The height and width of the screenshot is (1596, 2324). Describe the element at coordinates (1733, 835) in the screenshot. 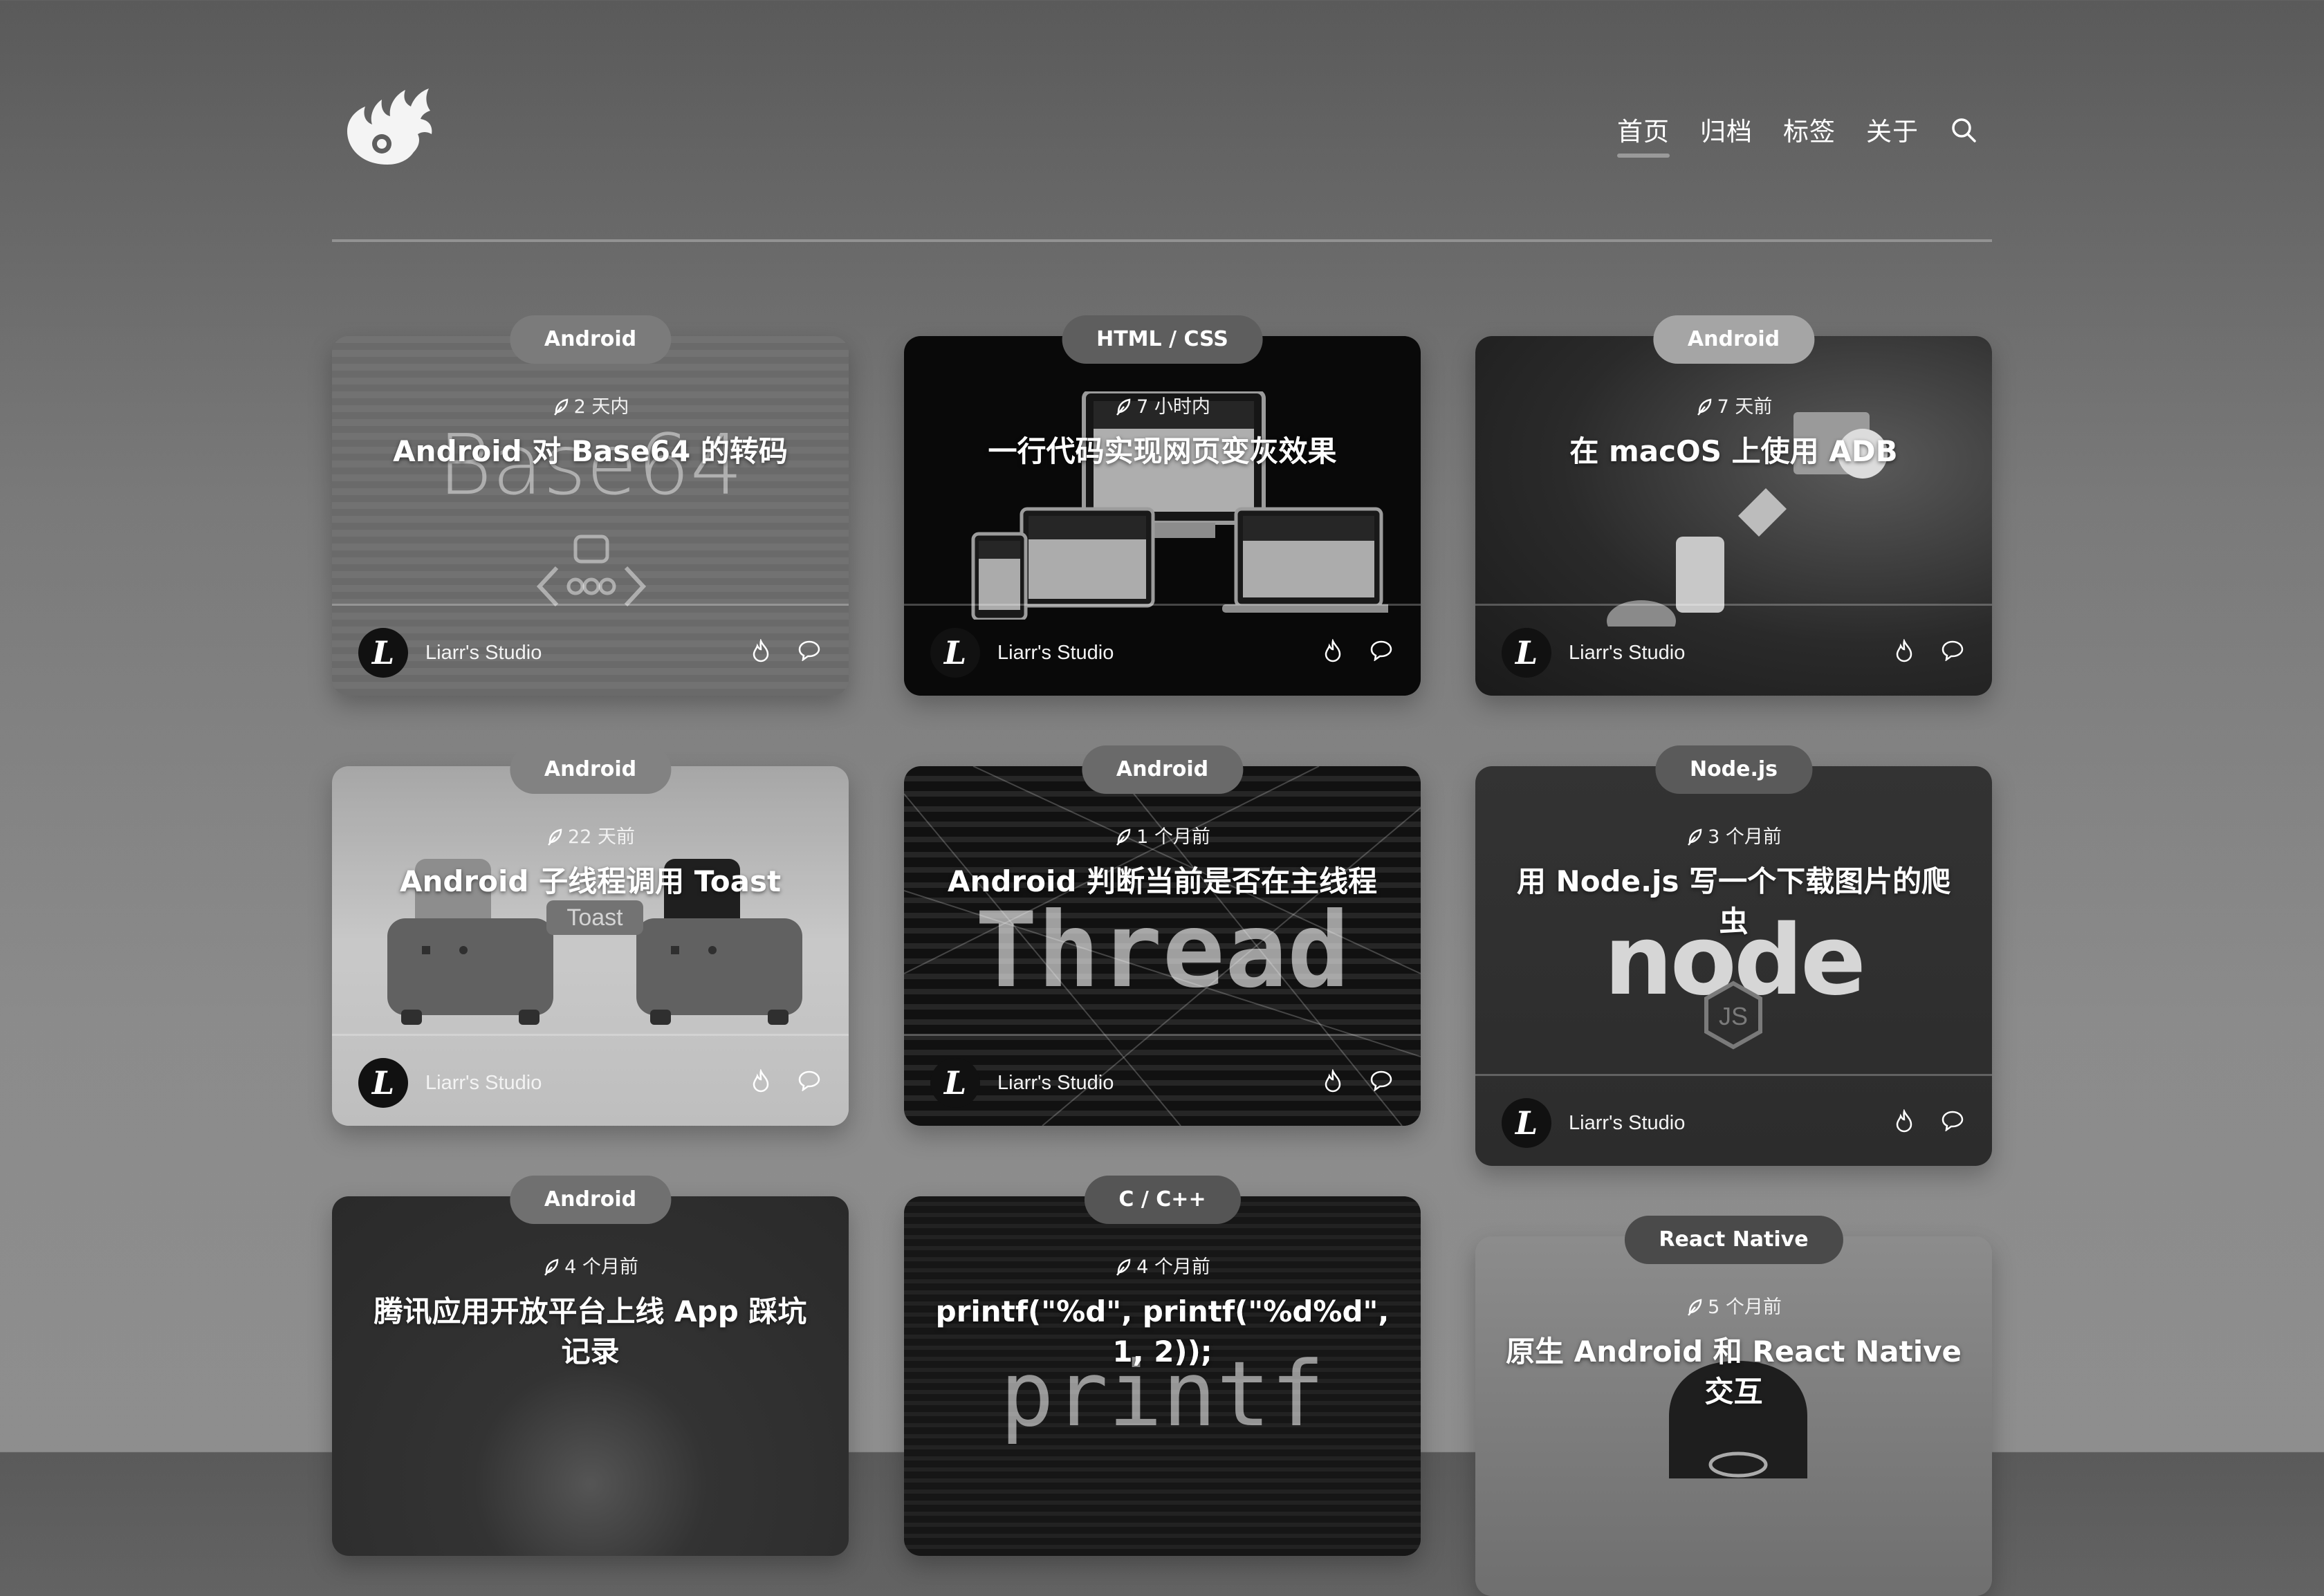

I see `post-time: 3 个月前` at that location.